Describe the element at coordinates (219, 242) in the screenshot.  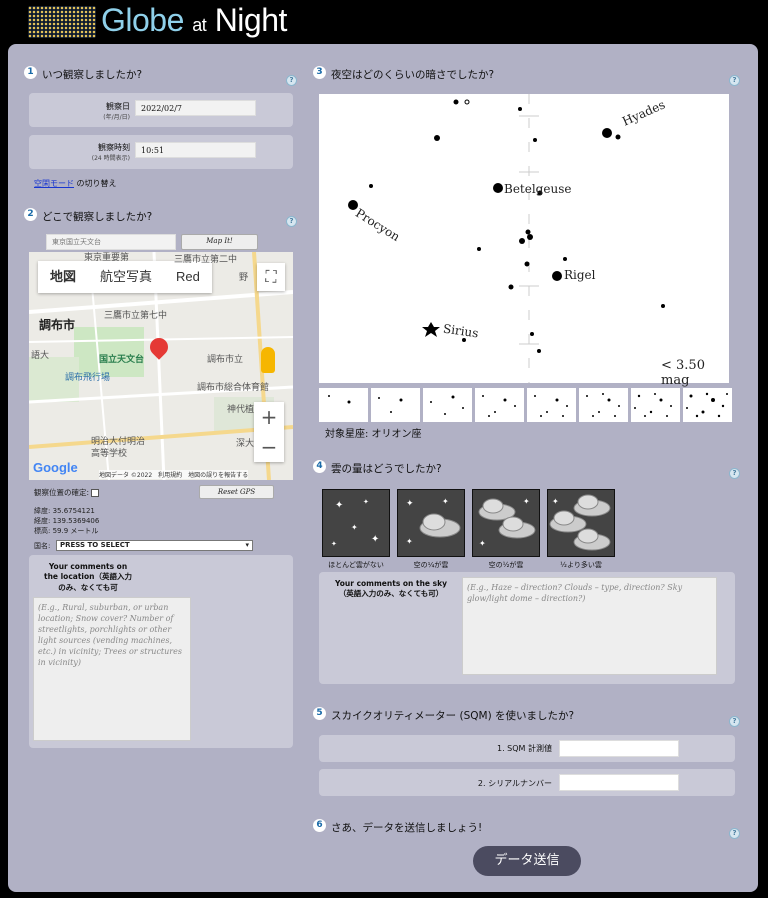
I see `map-it-button: Map It!` at that location.